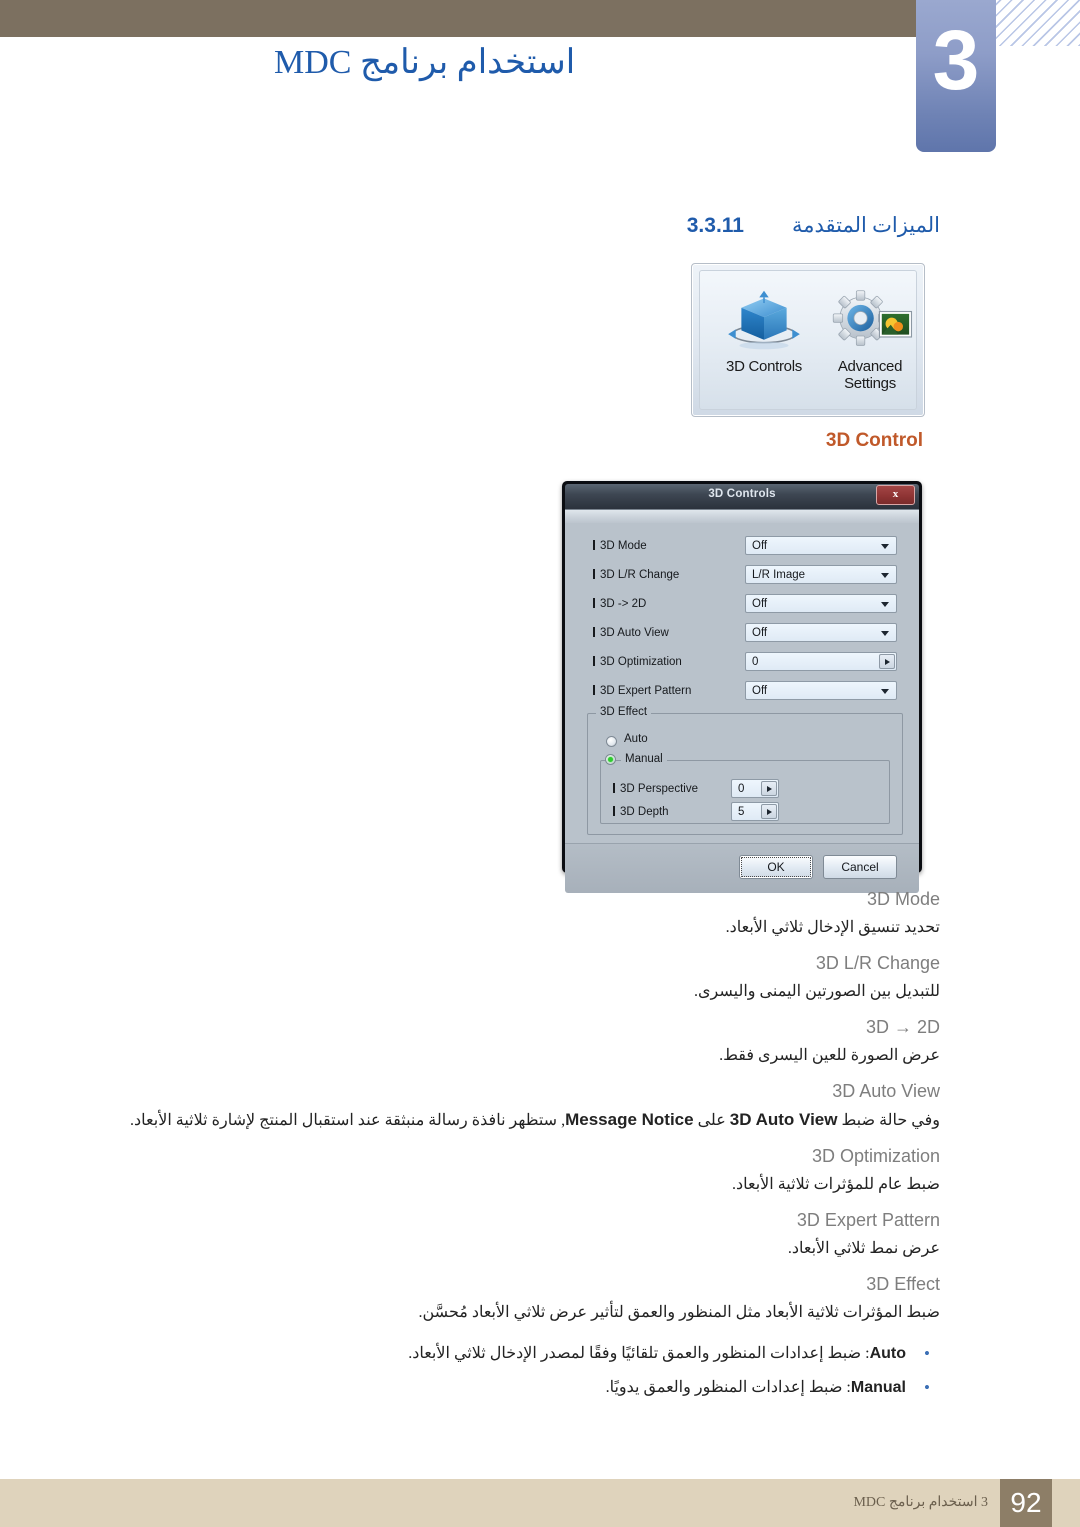  Describe the element at coordinates (755, 811) in the screenshot. I see `spinner-3d-depth: 5` at that location.